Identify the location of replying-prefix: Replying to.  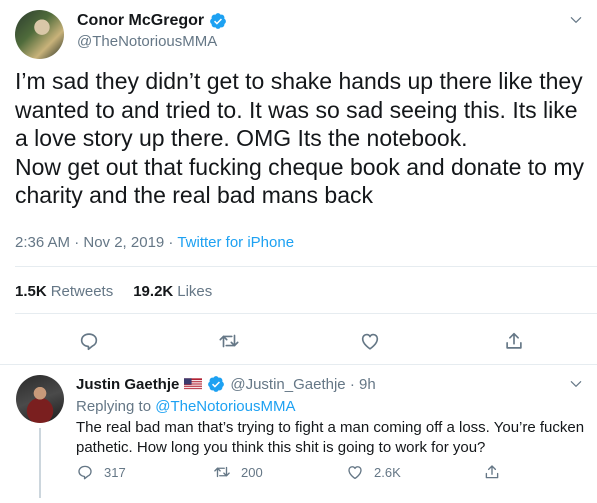
(116, 406).